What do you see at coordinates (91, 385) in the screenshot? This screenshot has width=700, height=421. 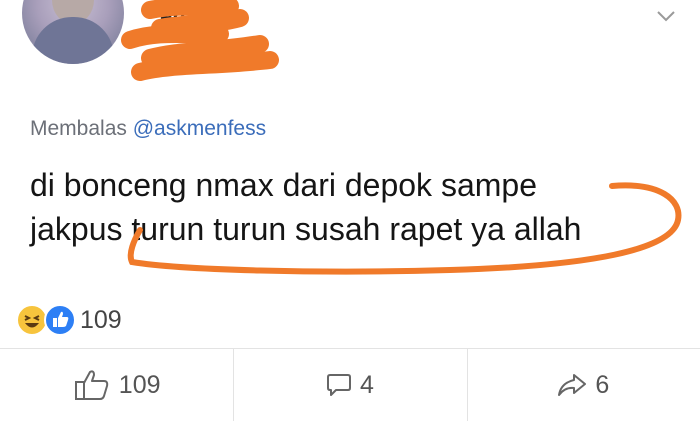 I see `thumbs-up-icon` at bounding box center [91, 385].